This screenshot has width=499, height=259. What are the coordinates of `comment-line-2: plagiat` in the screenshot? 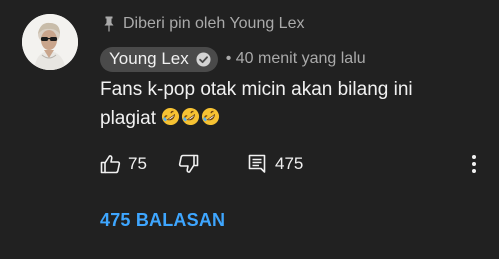 It's located at (128, 118).